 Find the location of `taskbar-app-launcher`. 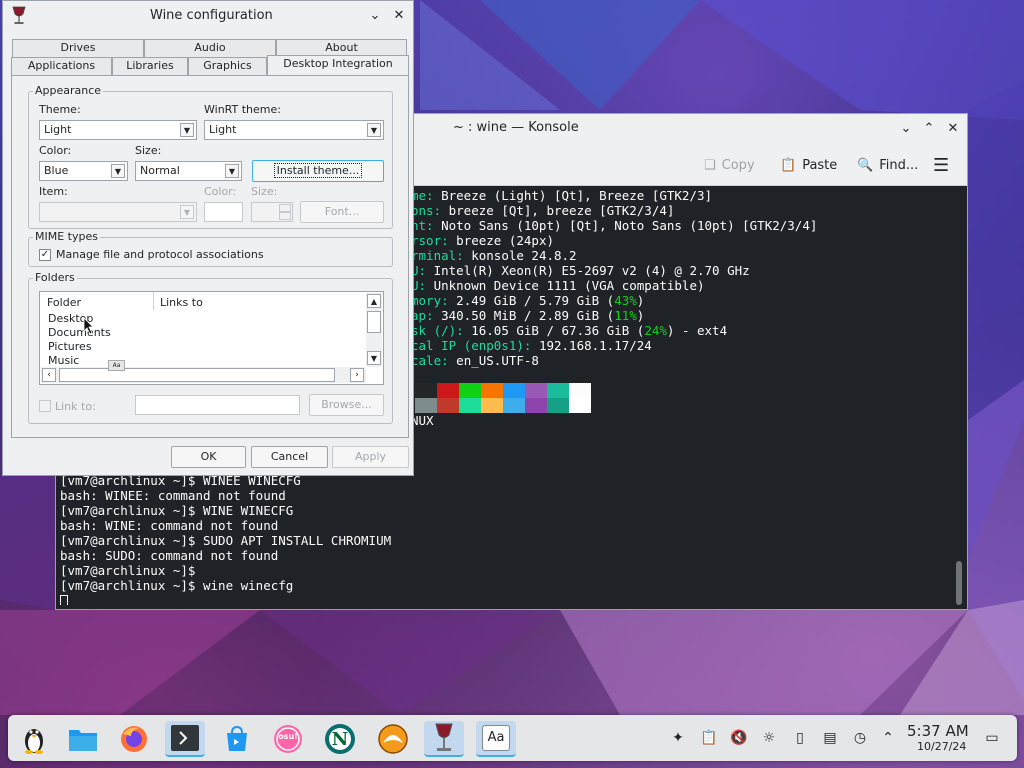

taskbar-app-launcher is located at coordinates (34, 739).